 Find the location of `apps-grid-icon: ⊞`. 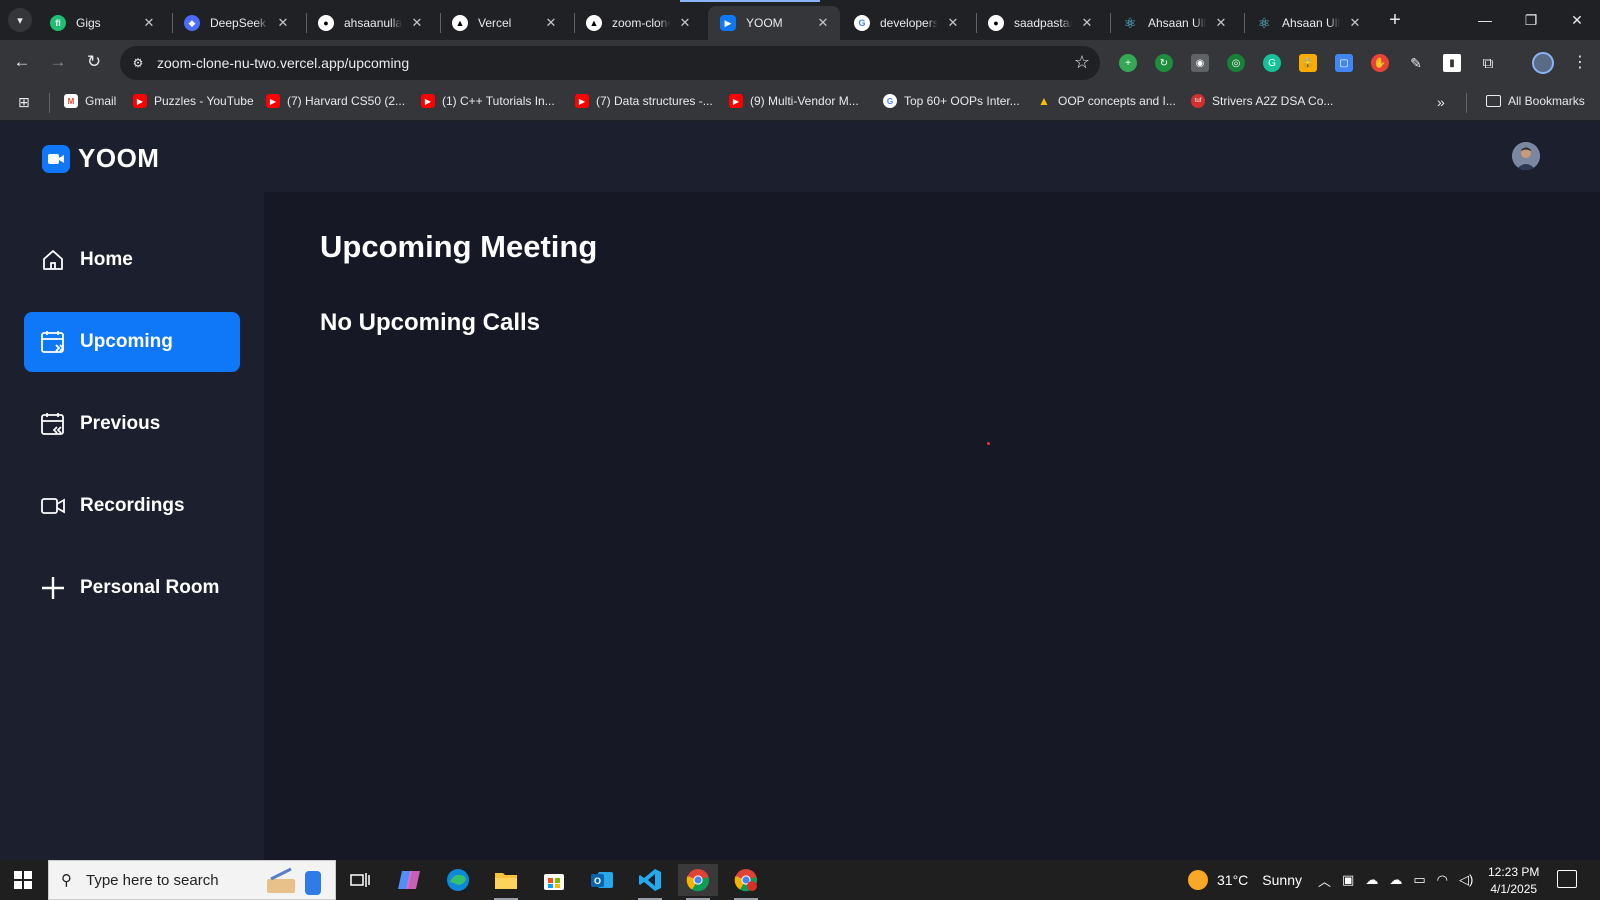

apps-grid-icon: ⊞ is located at coordinates (26, 102).